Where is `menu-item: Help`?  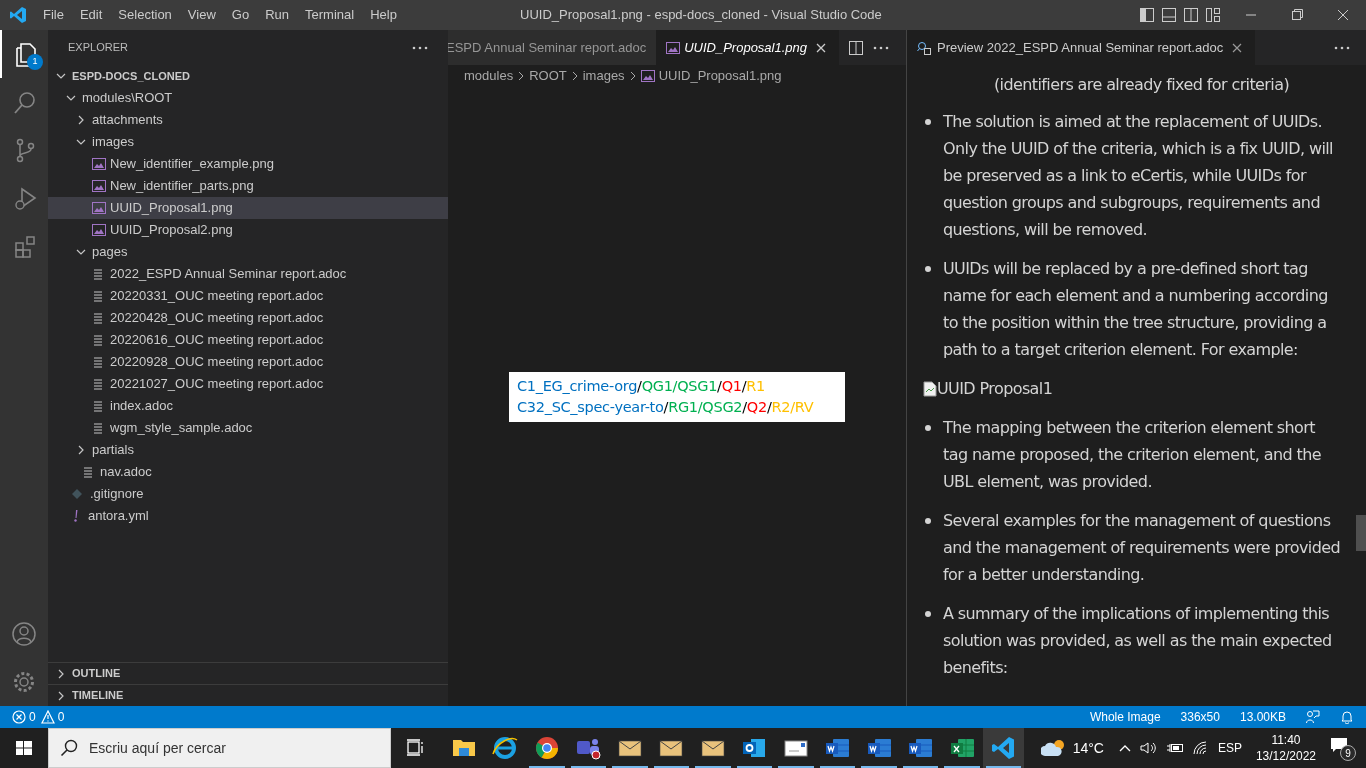 menu-item: Help is located at coordinates (383, 15).